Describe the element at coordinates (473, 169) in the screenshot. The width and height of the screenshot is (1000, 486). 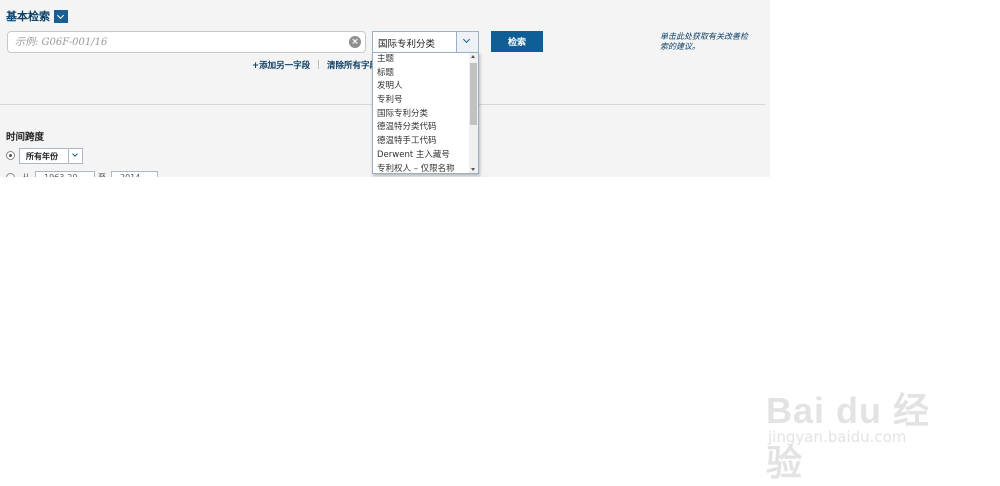
I see `scroll-down-icon` at that location.